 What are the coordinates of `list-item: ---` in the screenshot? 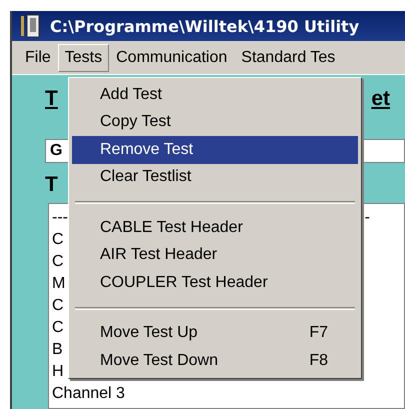 It's located at (60, 218).